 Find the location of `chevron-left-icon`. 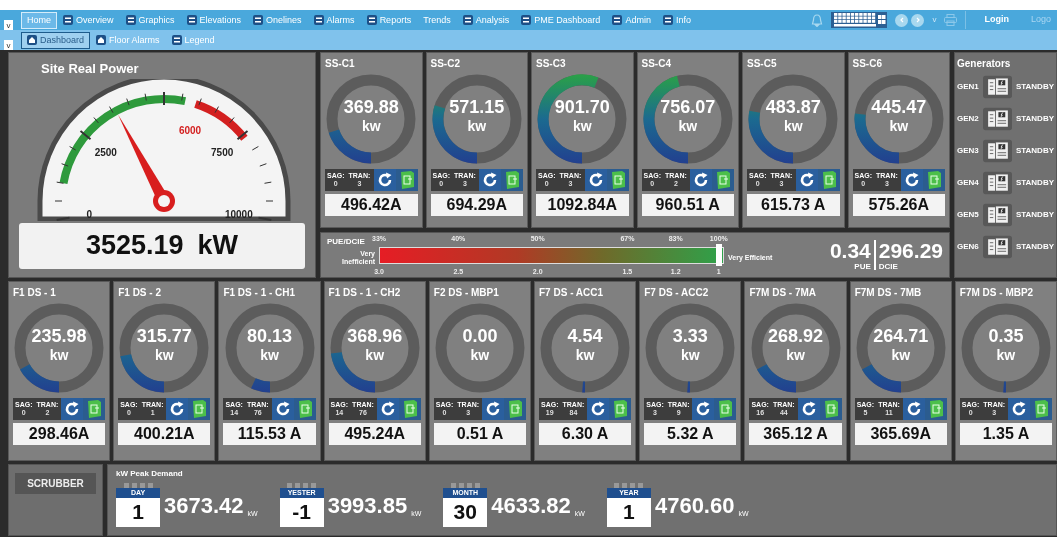

chevron-left-icon is located at coordinates (901, 20).